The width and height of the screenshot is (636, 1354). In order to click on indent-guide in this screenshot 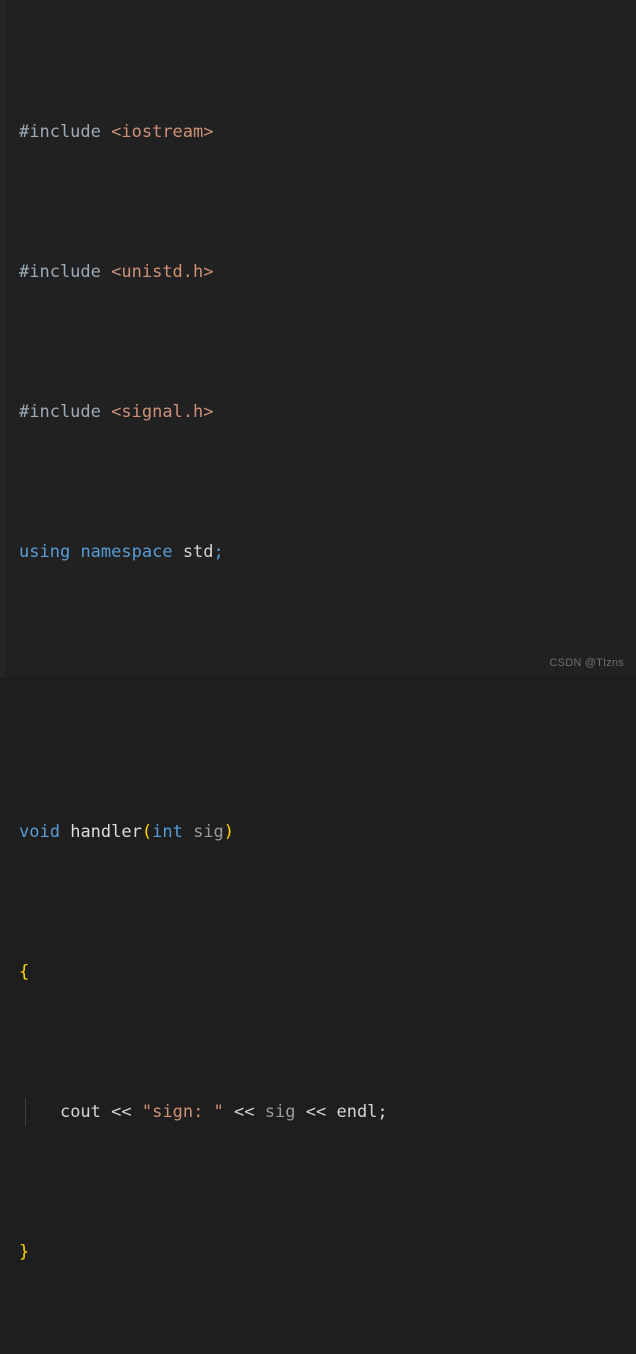, I will do `click(25, 1112)`.